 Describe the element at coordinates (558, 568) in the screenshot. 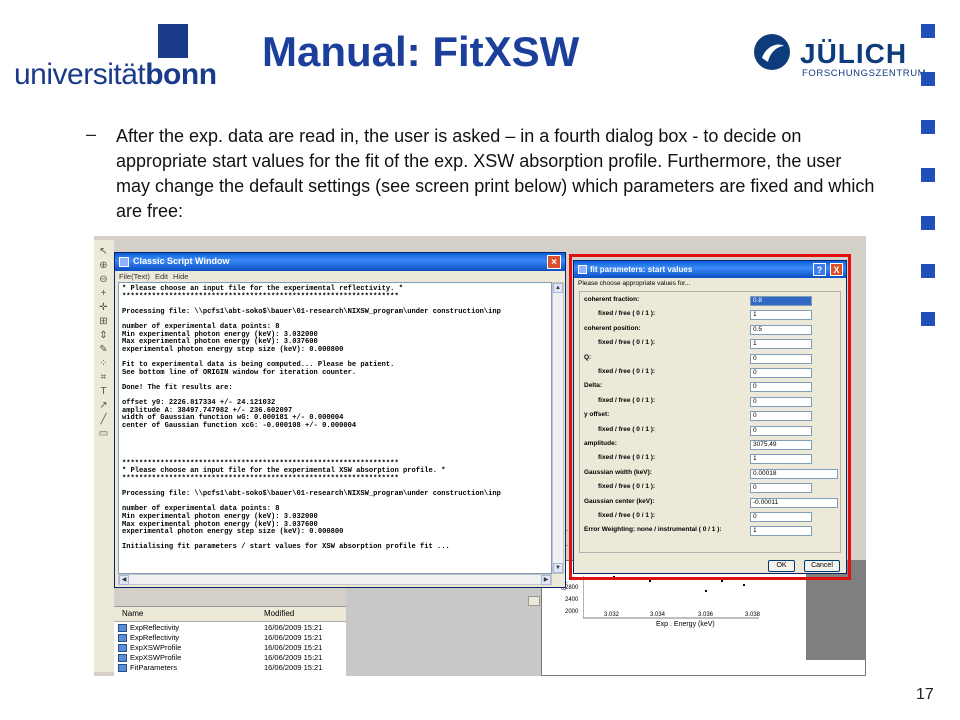

I see `scroll-down-icon: ▼` at that location.